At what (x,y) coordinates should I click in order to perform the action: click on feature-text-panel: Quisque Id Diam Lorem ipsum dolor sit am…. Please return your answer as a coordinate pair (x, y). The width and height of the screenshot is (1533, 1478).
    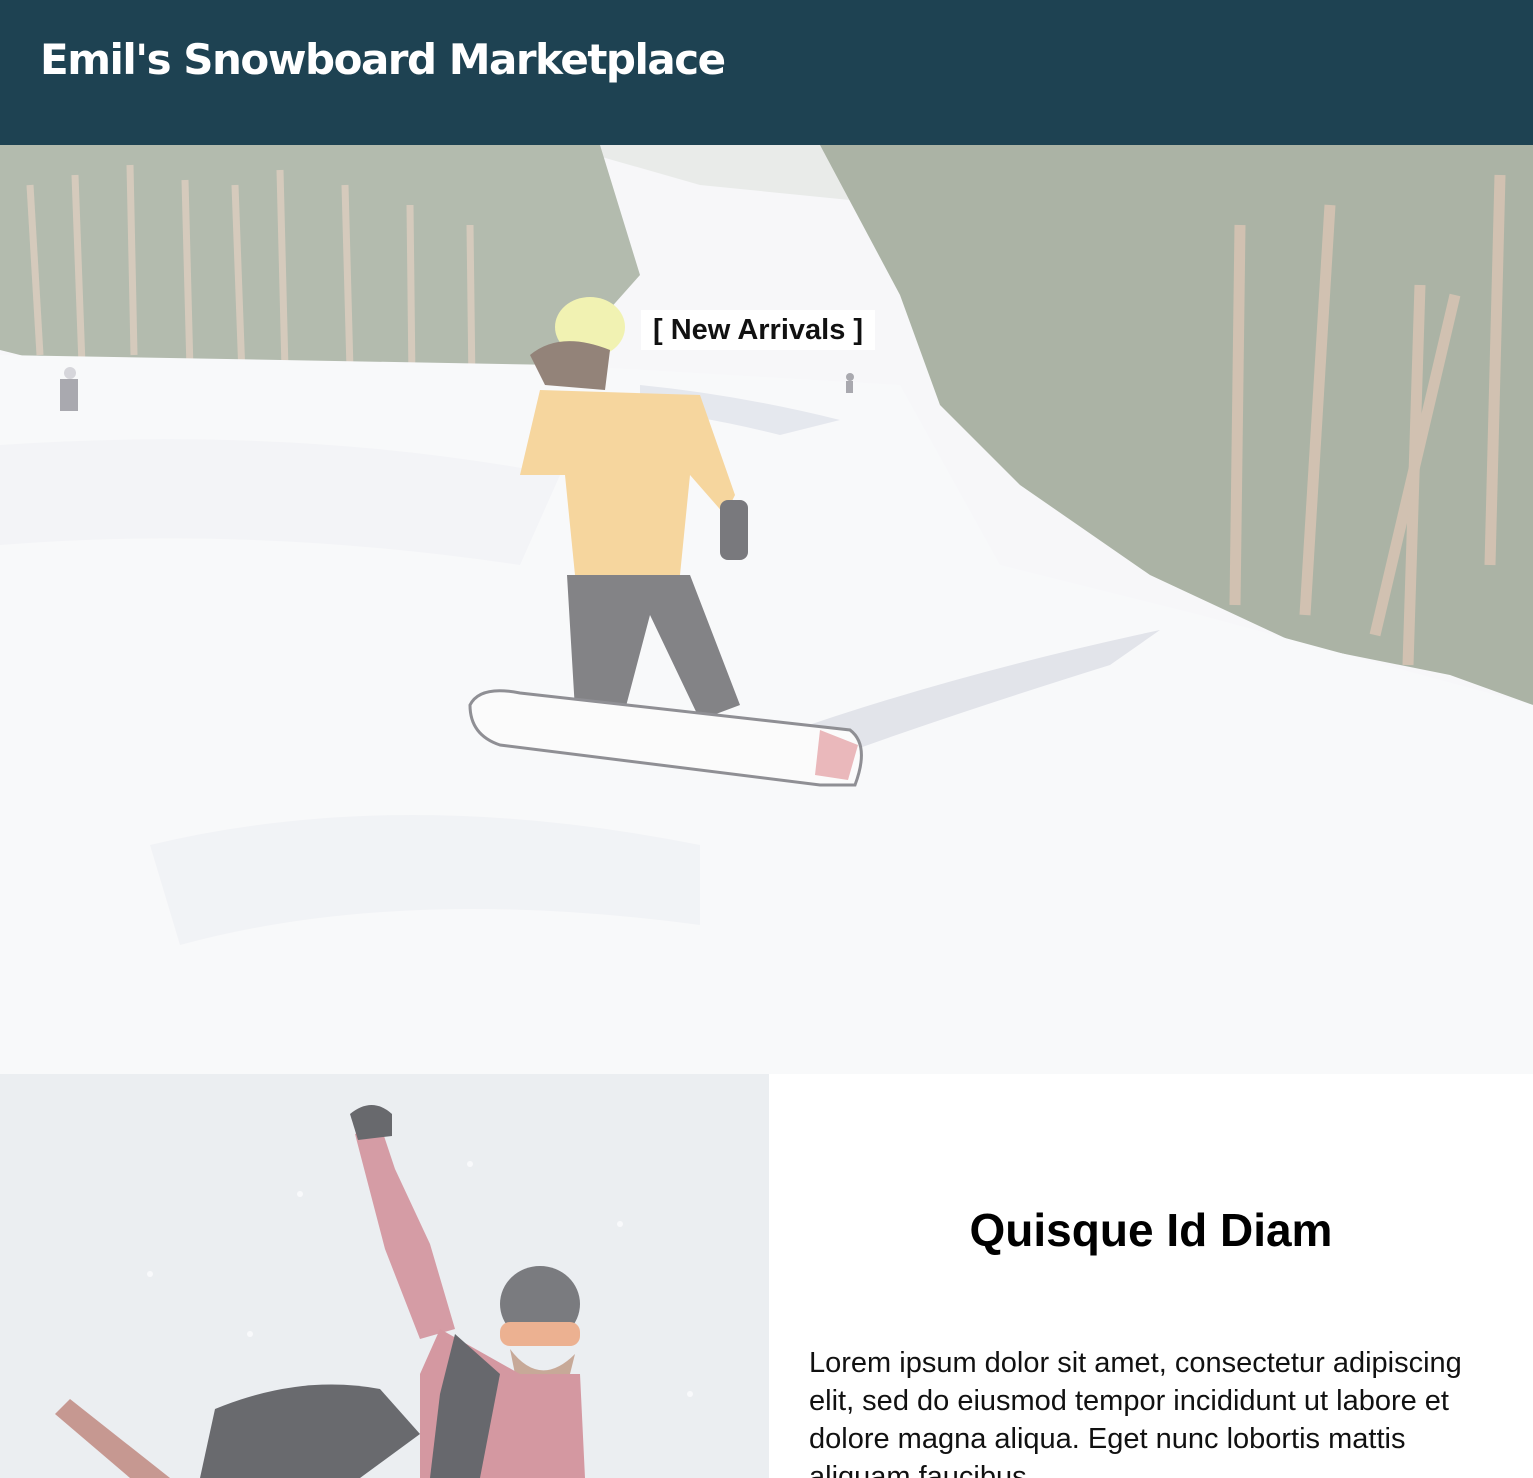
    Looking at the image, I should click on (1151, 1276).